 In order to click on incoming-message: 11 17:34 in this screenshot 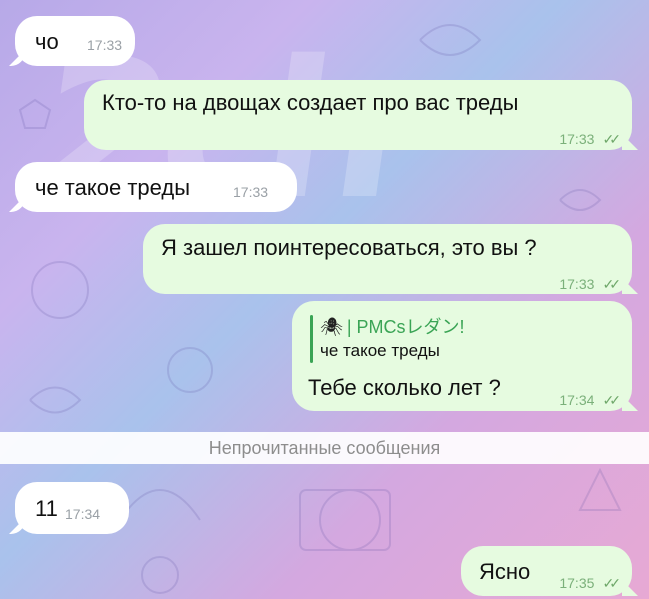, I will do `click(72, 508)`.